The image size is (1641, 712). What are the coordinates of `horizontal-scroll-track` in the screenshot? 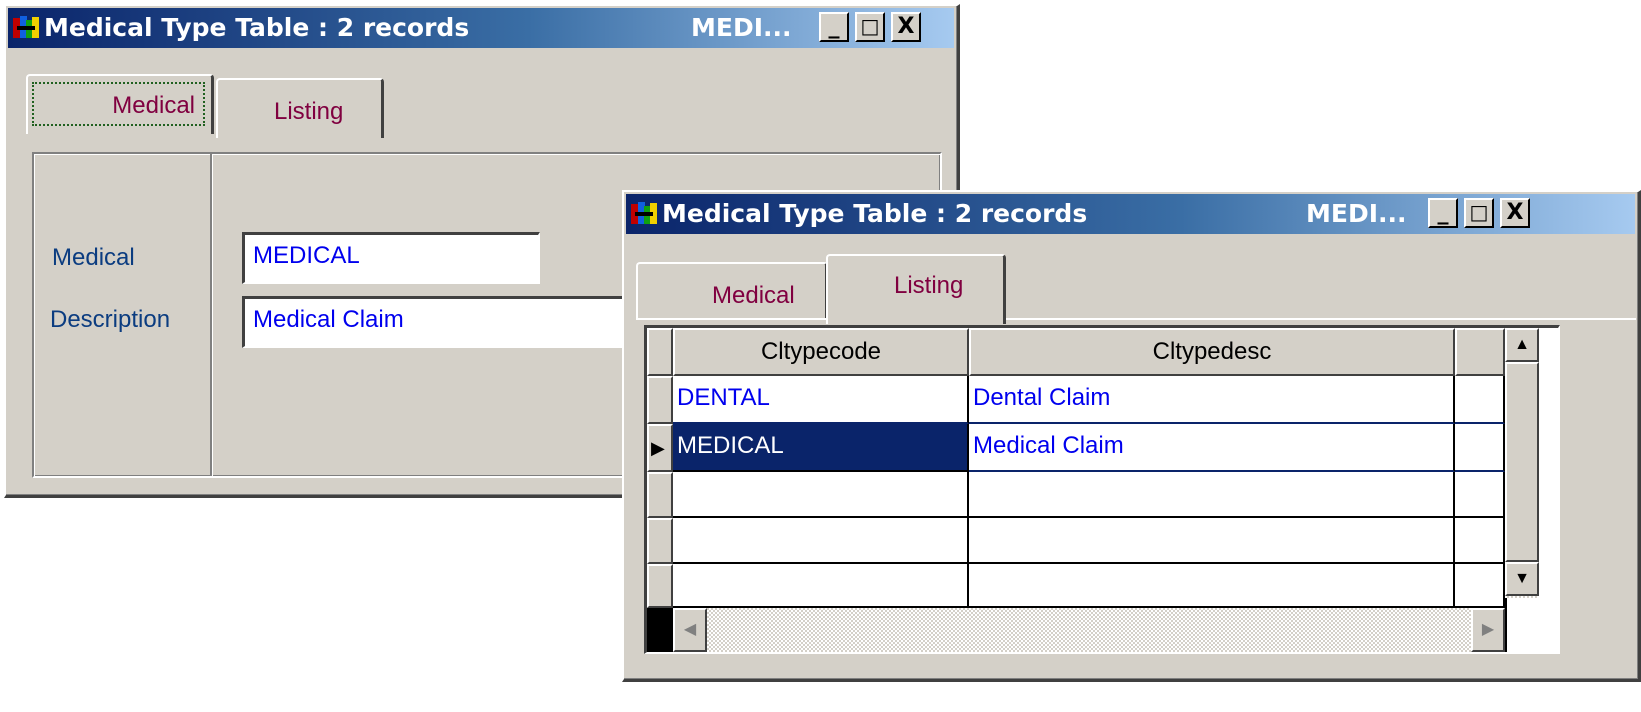 It's located at (1089, 630).